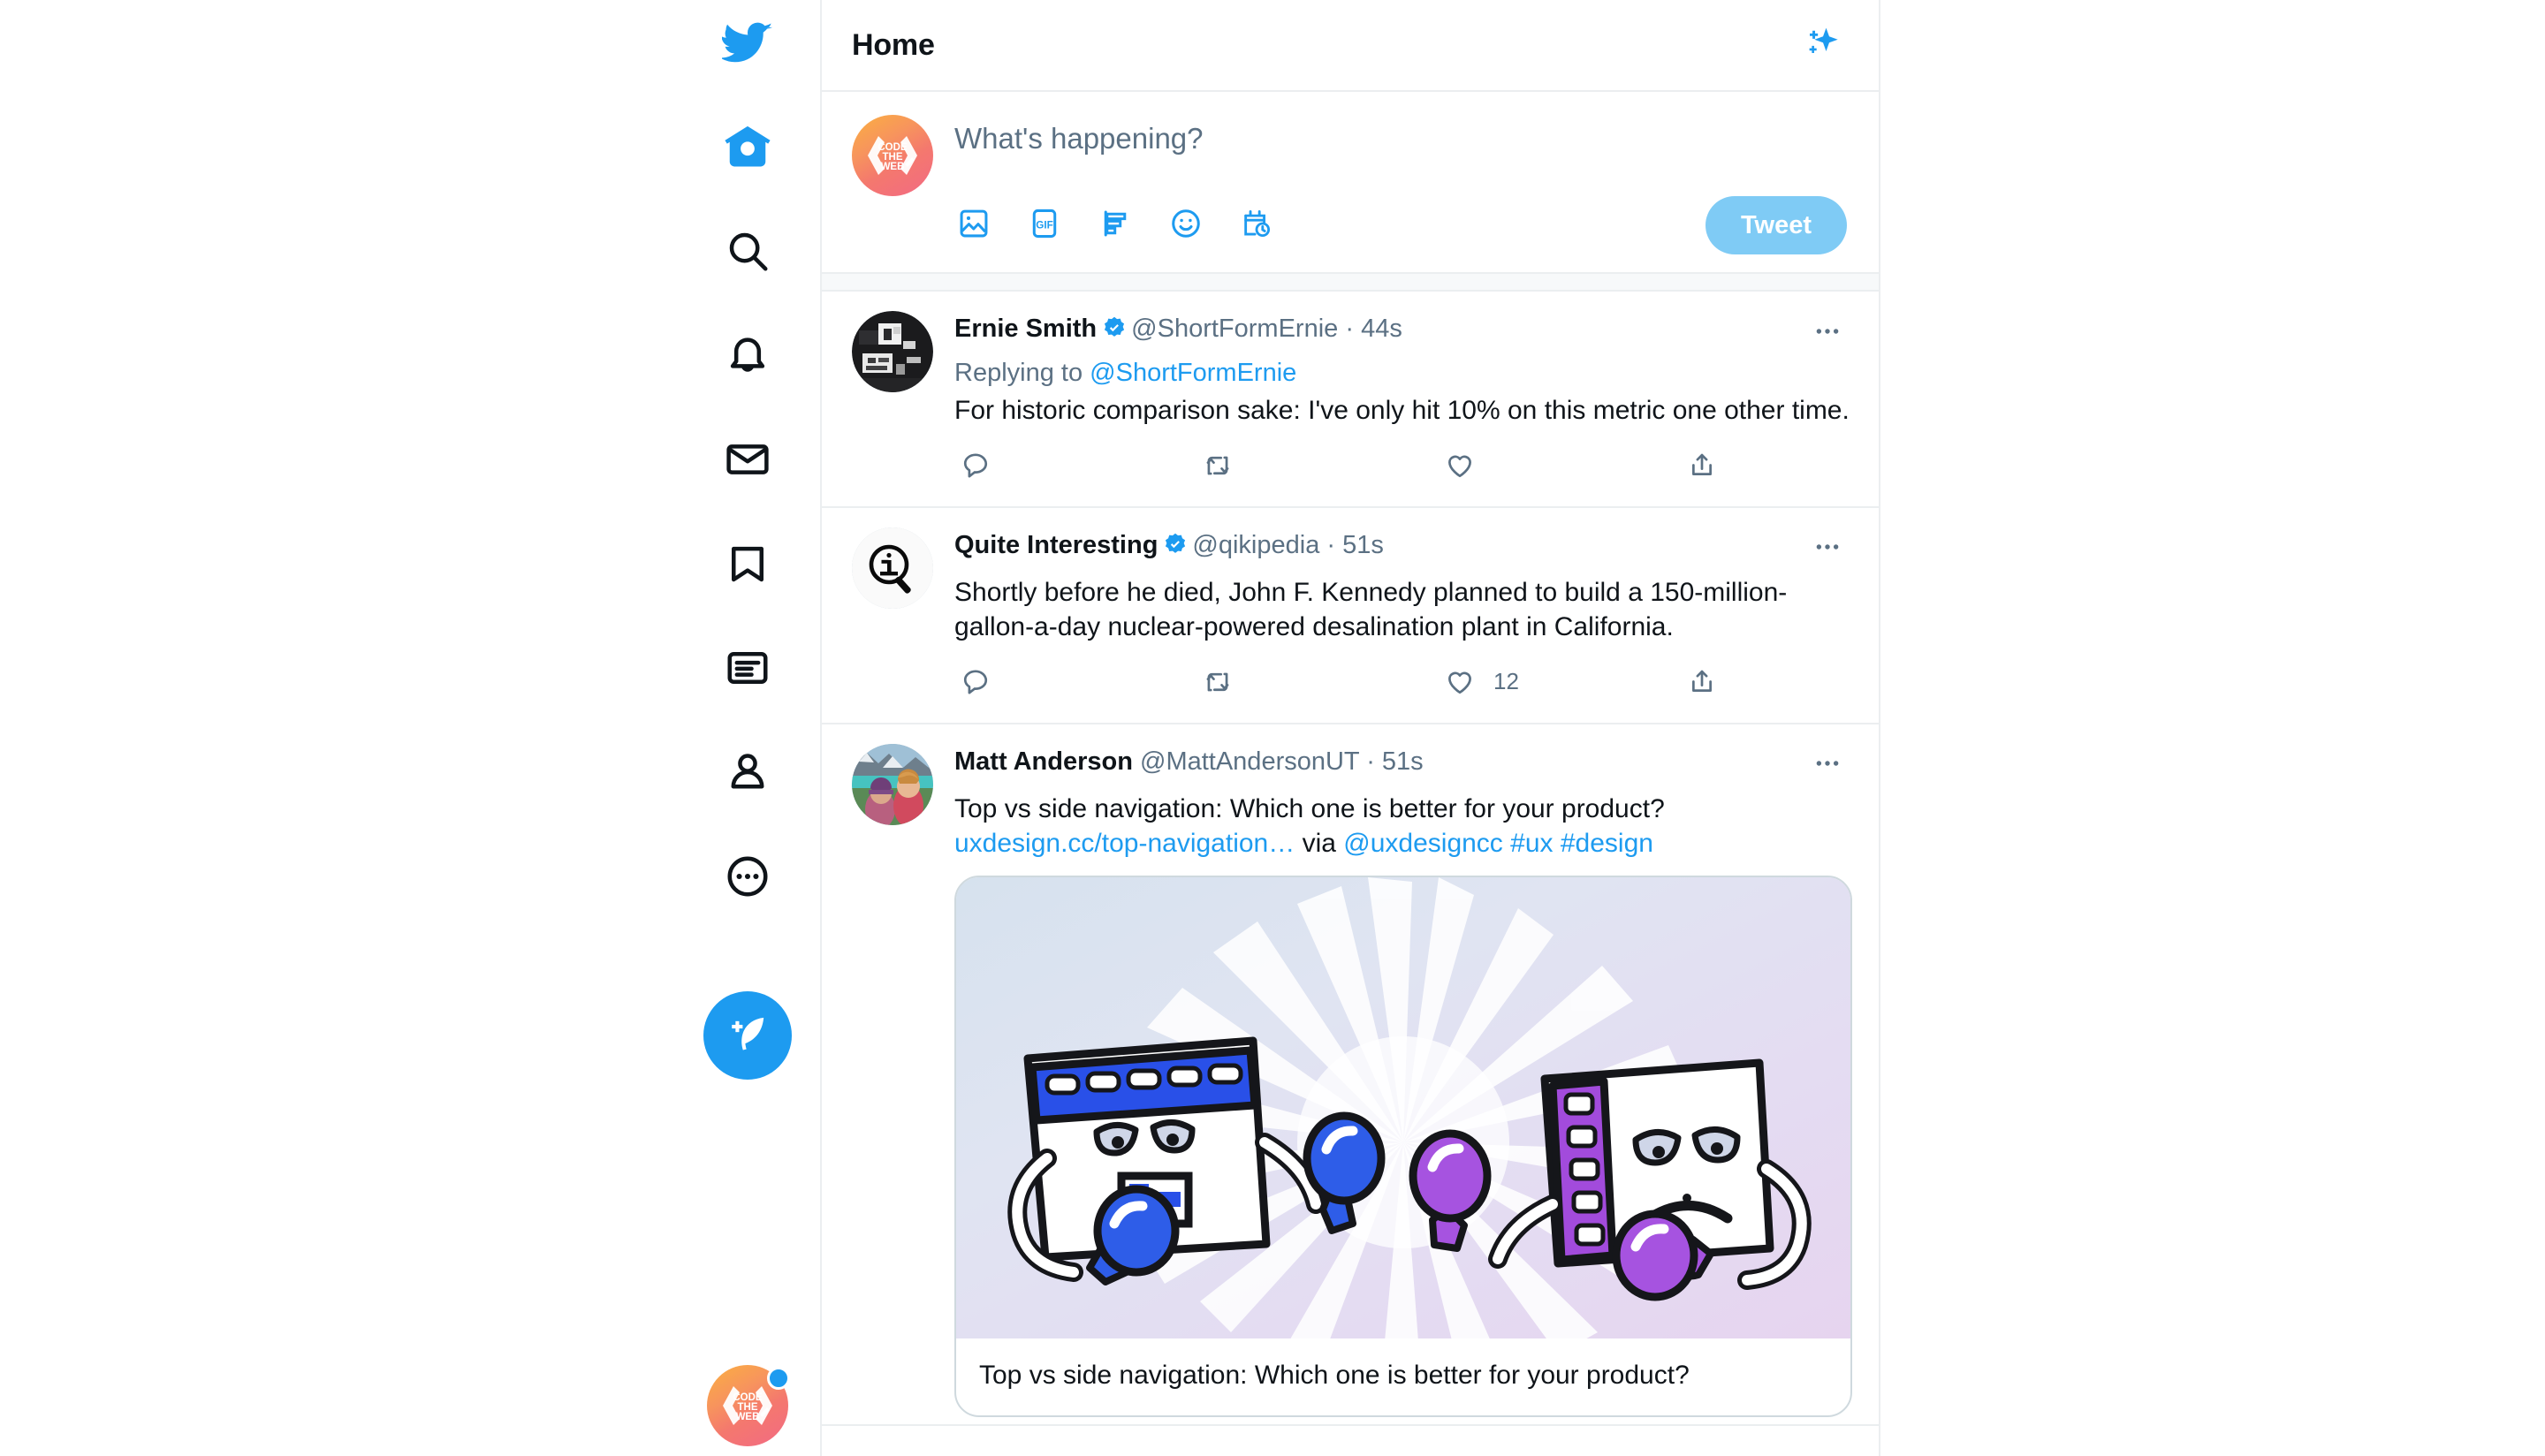 This screenshot has height=1456, width=2545. I want to click on compose-tweet-box: CODE THE WEB What's happening? GIF Tweet, so click(1350, 182).